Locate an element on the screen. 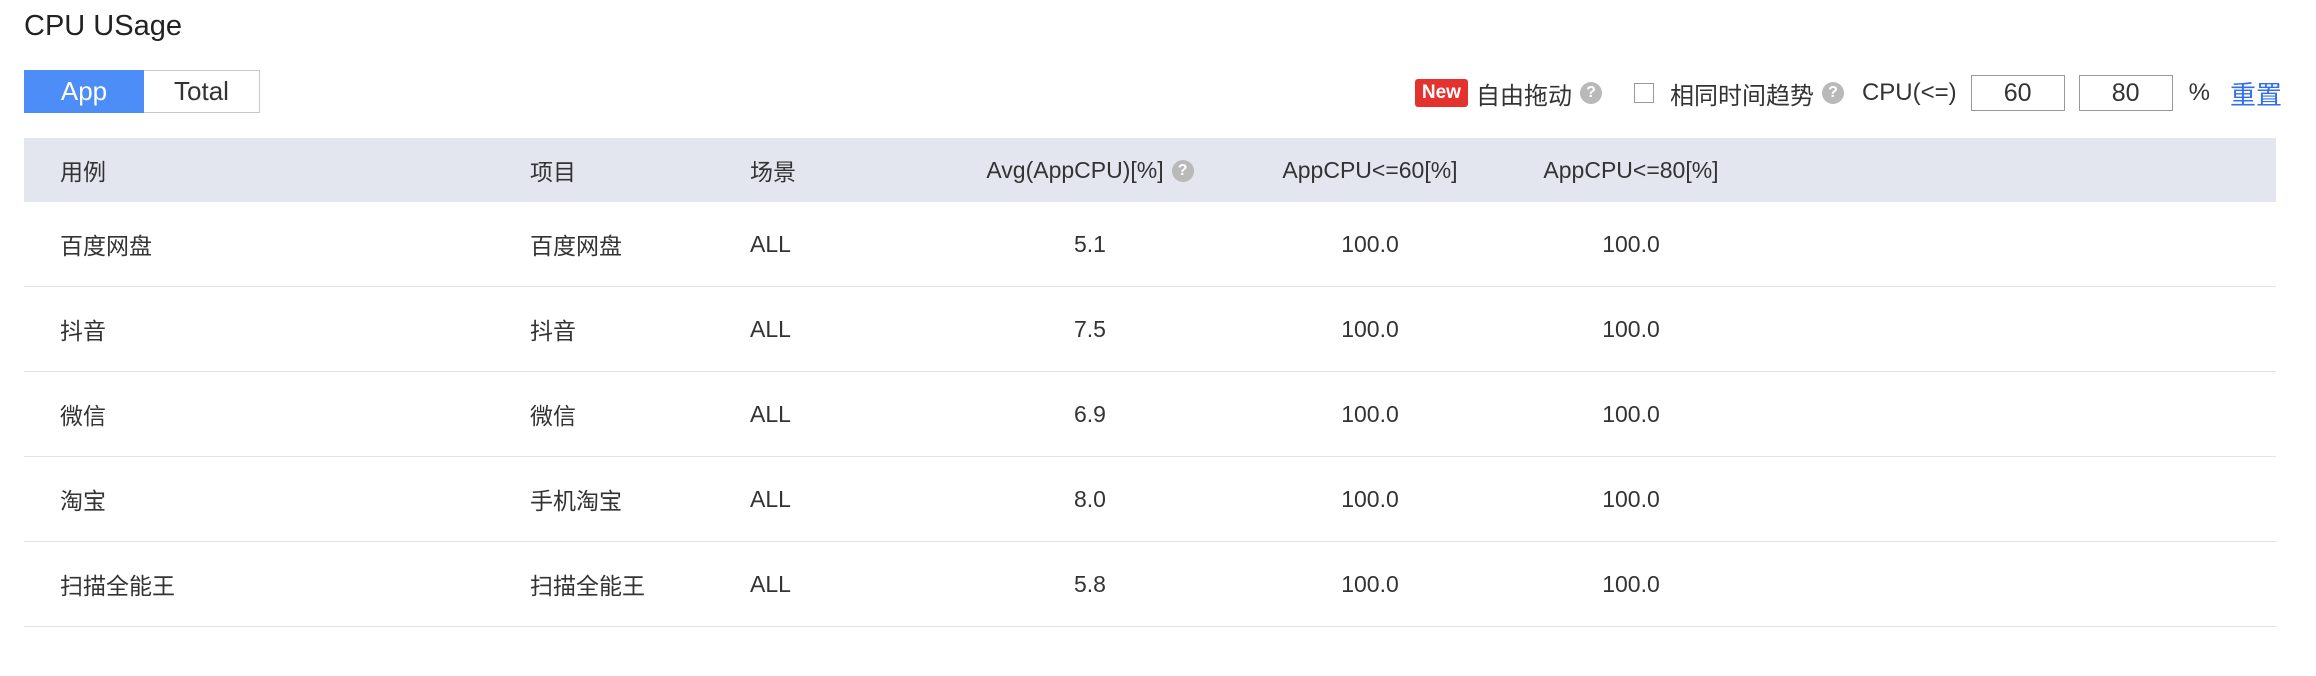 The height and width of the screenshot is (676, 2316). cell-project: 微信 is located at coordinates (640, 414).